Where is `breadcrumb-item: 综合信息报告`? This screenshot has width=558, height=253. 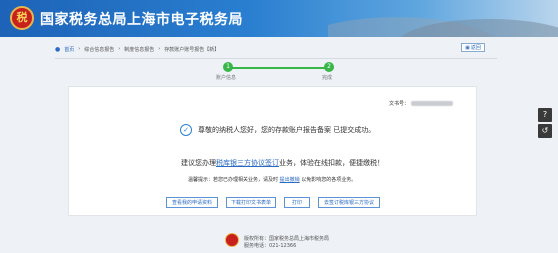
breadcrumb-item: 综合信息报告 is located at coordinates (99, 49).